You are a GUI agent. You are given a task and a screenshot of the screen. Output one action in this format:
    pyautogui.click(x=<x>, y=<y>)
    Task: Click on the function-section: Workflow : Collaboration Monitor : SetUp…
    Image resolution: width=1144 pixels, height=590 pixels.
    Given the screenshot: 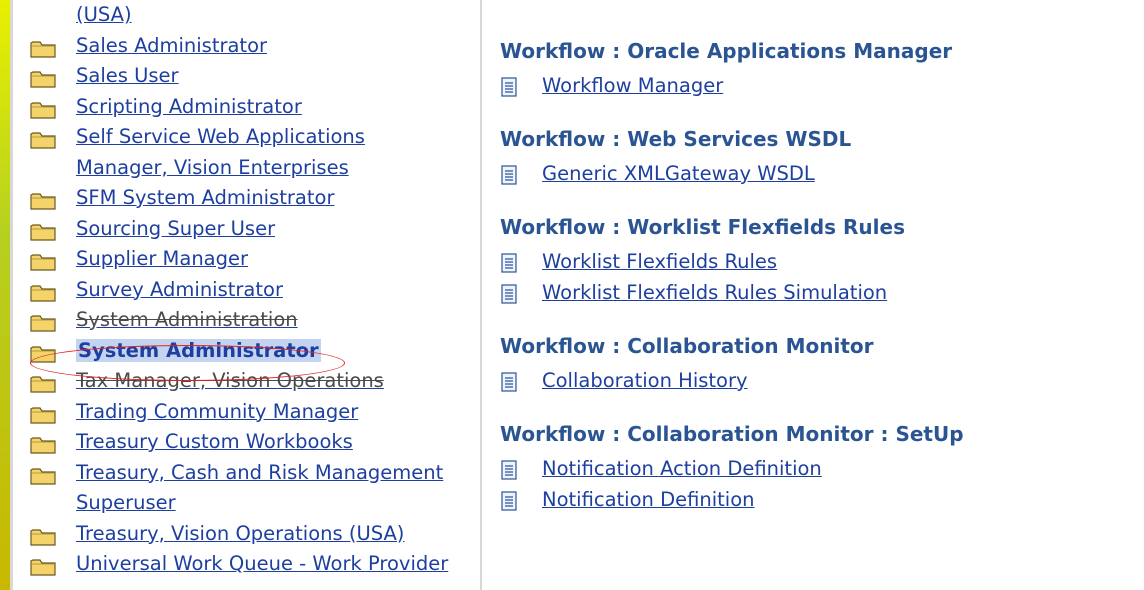 What is the action you would take?
    pyautogui.click(x=820, y=468)
    